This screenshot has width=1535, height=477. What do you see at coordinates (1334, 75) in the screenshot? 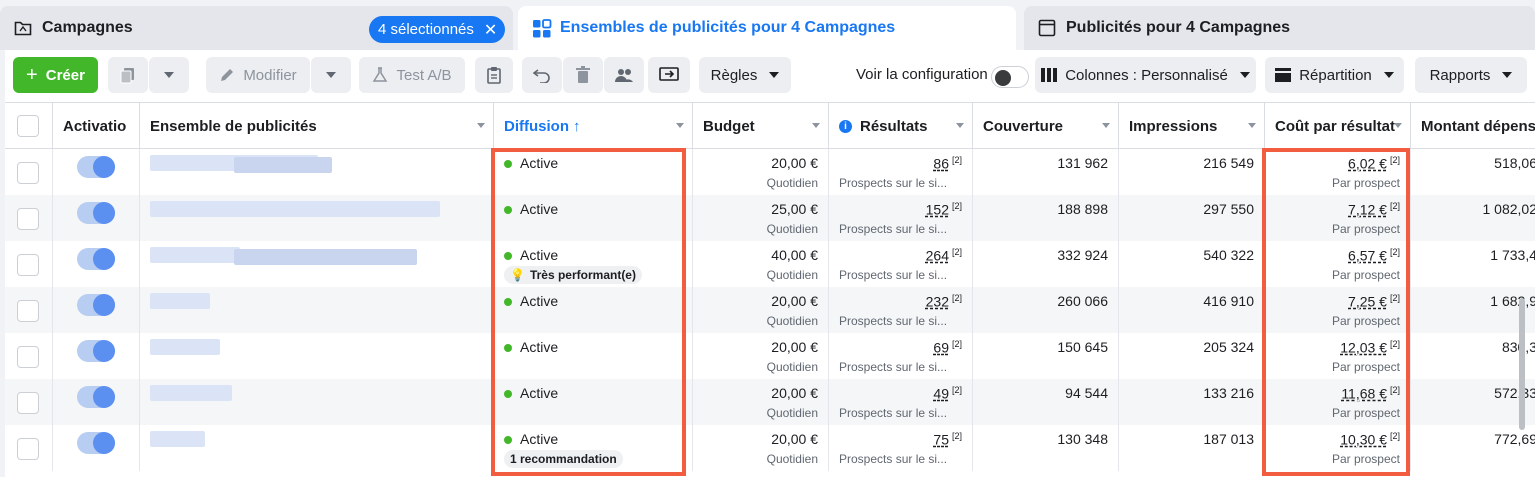
I see `breakdown-button: Répartition` at bounding box center [1334, 75].